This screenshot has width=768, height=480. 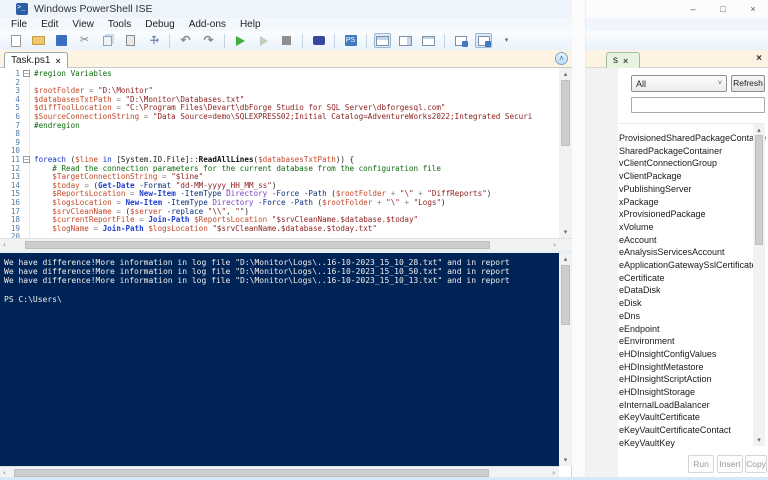 What do you see at coordinates (382, 40) in the screenshot?
I see `script-pane-top-icon` at bounding box center [382, 40].